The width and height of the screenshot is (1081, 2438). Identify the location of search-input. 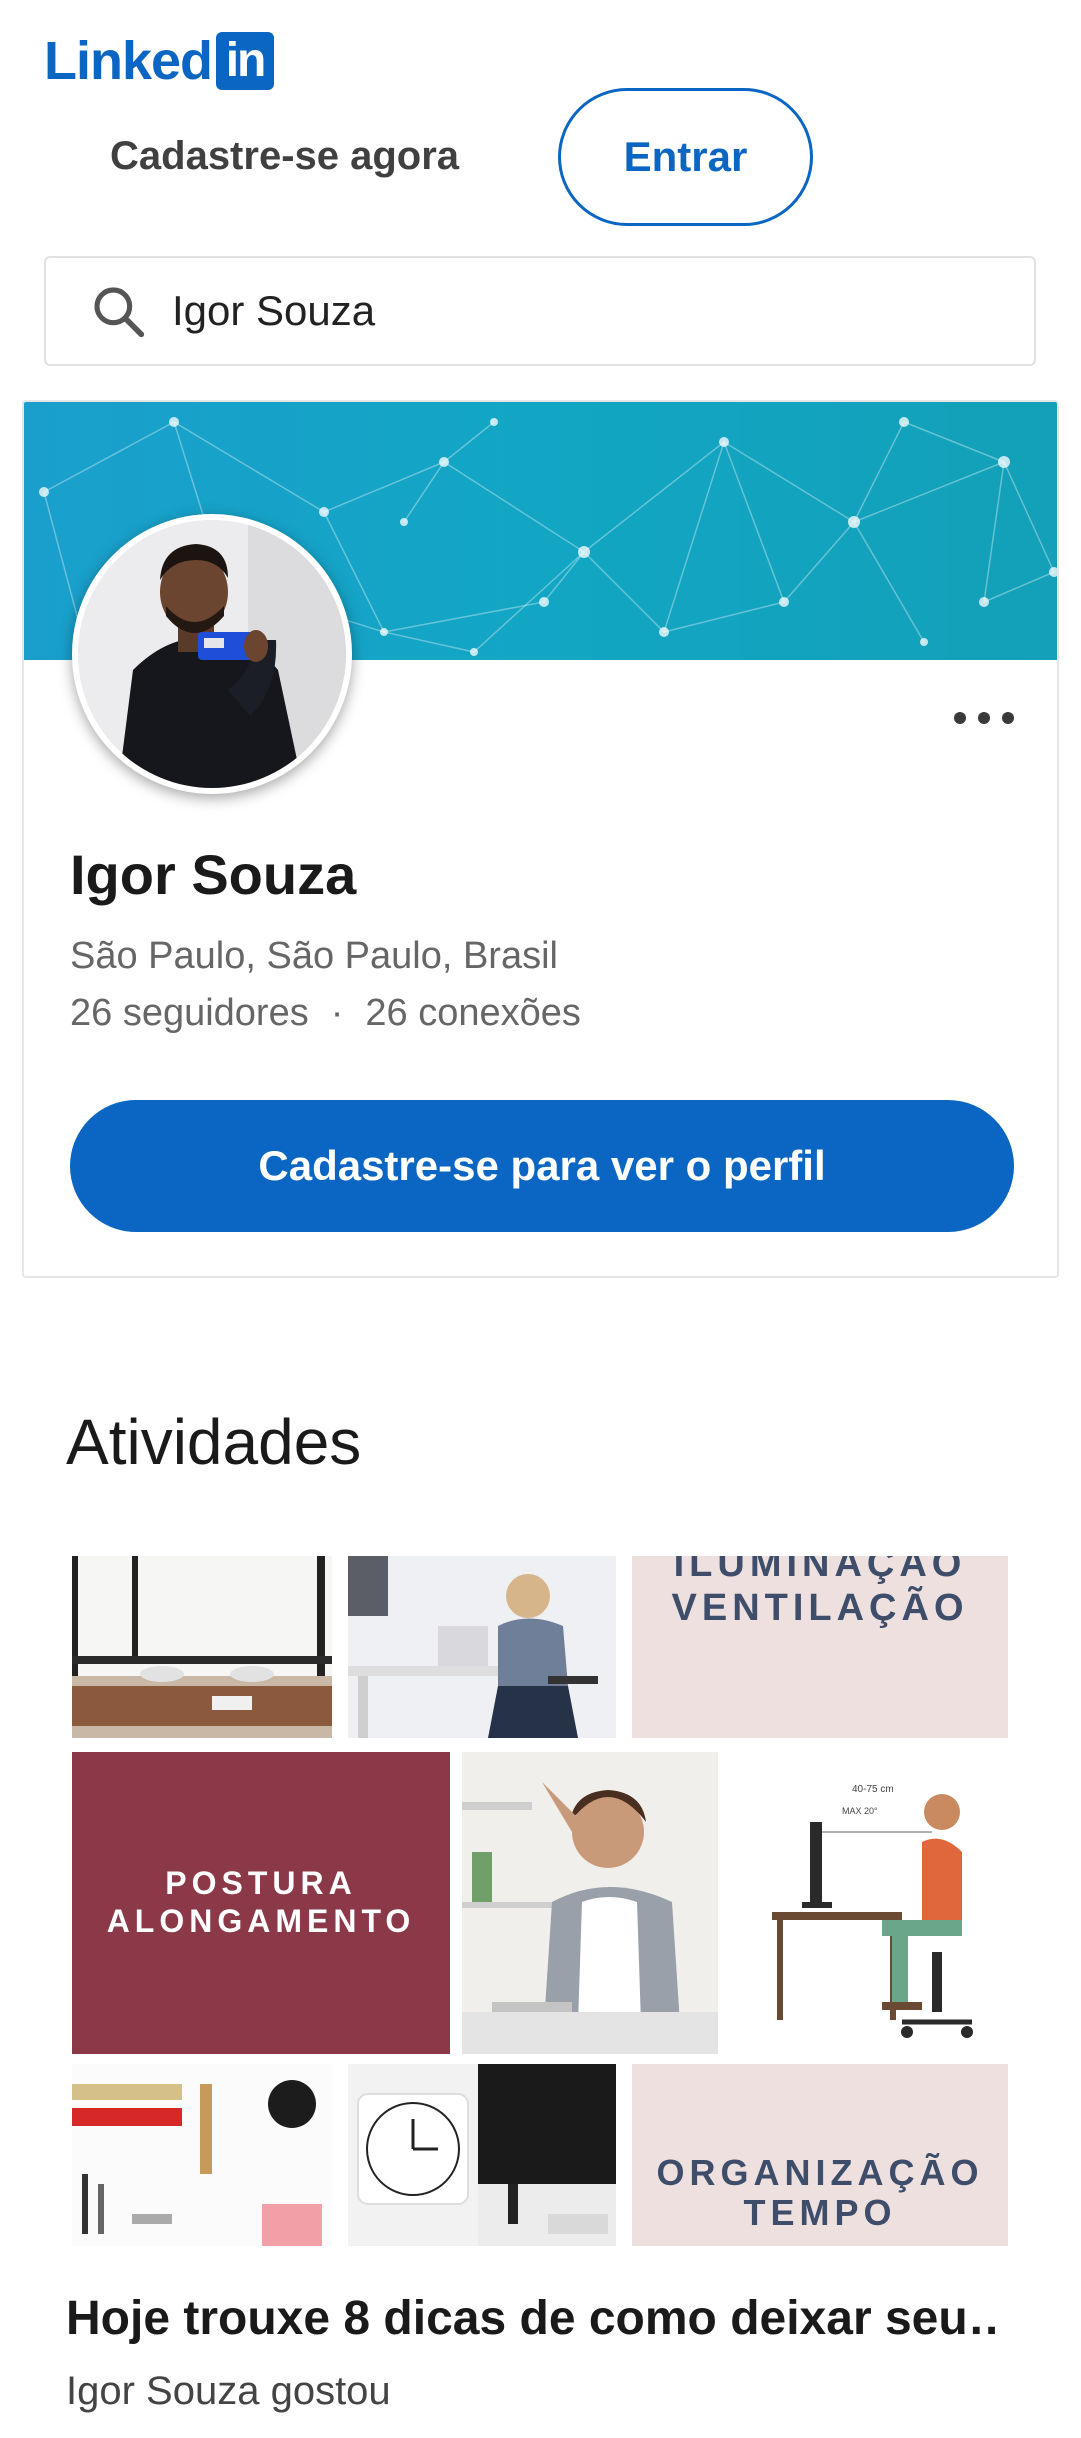
(582, 311).